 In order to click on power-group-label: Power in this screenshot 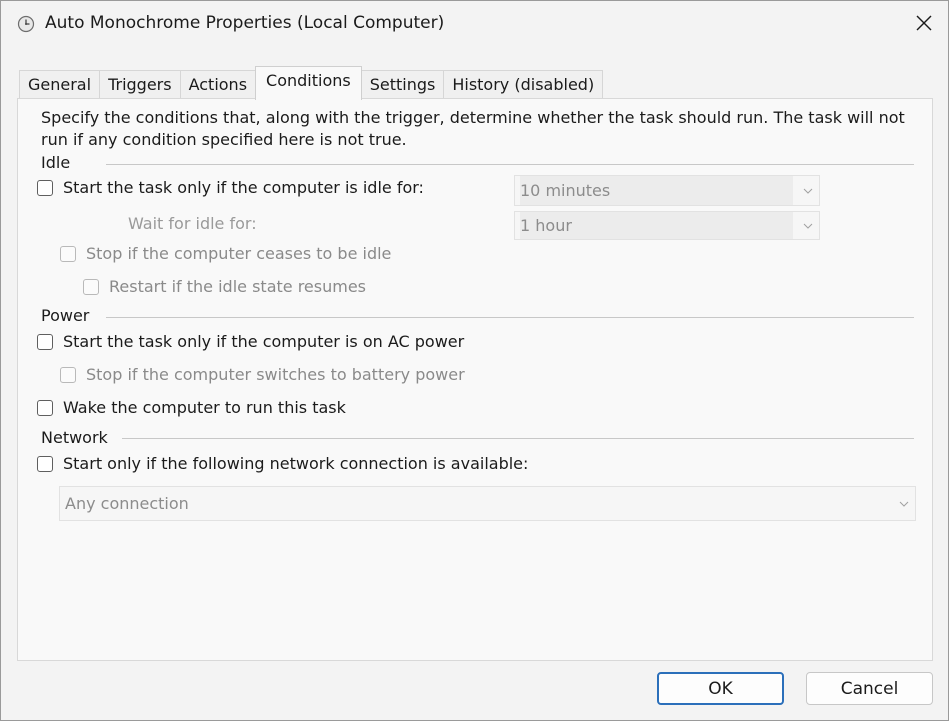, I will do `click(69, 315)`.